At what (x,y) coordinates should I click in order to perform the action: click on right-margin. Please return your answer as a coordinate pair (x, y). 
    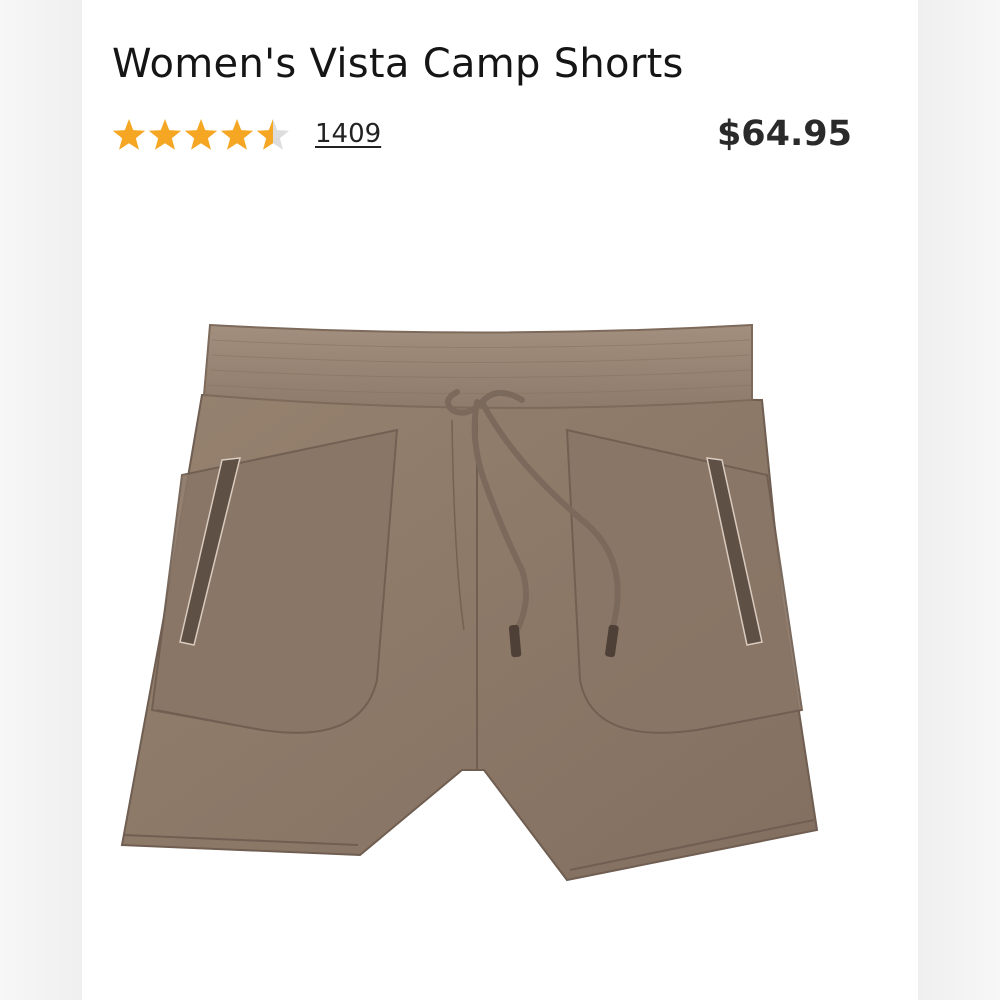
    Looking at the image, I should click on (959, 500).